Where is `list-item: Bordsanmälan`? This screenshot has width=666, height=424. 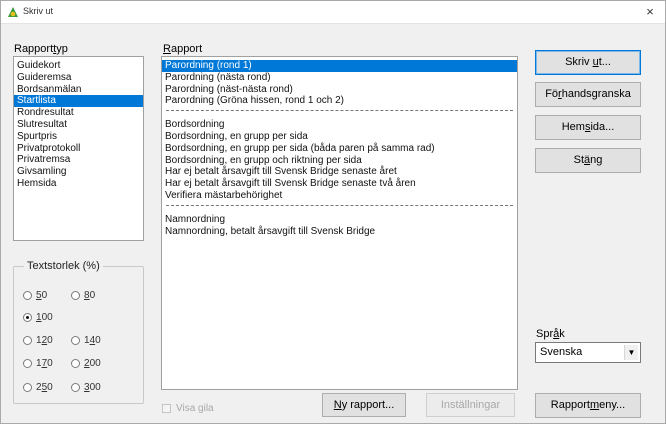
list-item: Bordsanmälan is located at coordinates (78, 90).